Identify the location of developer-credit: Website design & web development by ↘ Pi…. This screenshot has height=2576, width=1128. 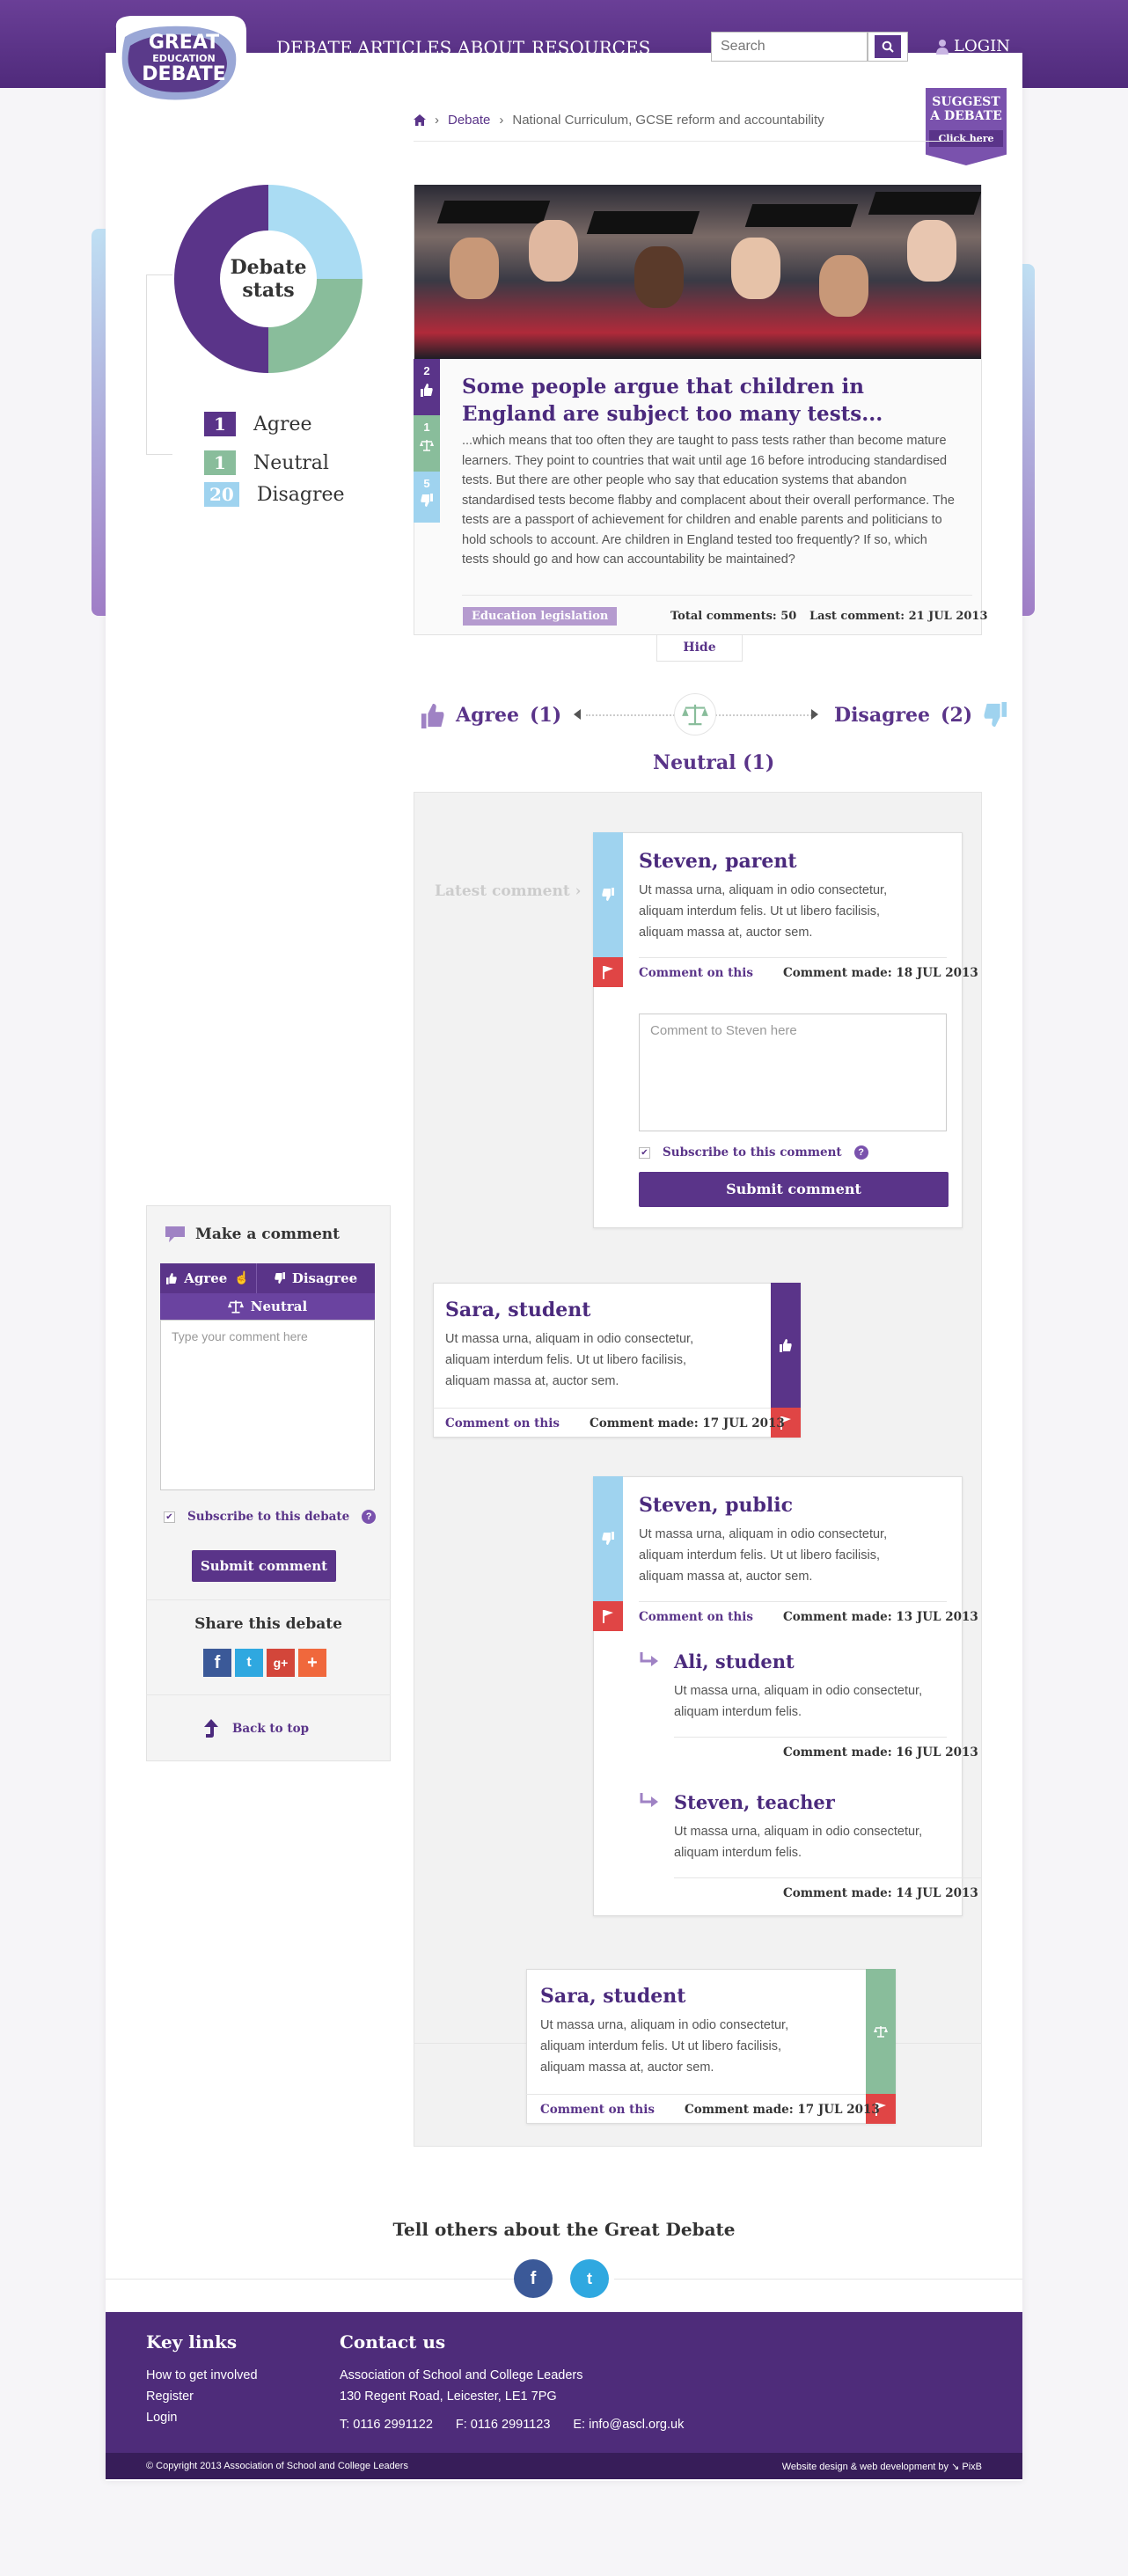
(882, 2466).